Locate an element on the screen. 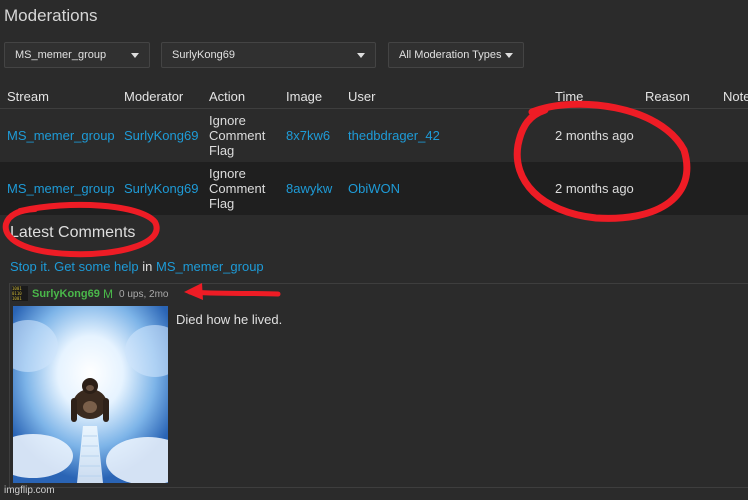 The height and width of the screenshot is (500, 748). latest-comments-heading: Latest Comments is located at coordinates (73, 232).